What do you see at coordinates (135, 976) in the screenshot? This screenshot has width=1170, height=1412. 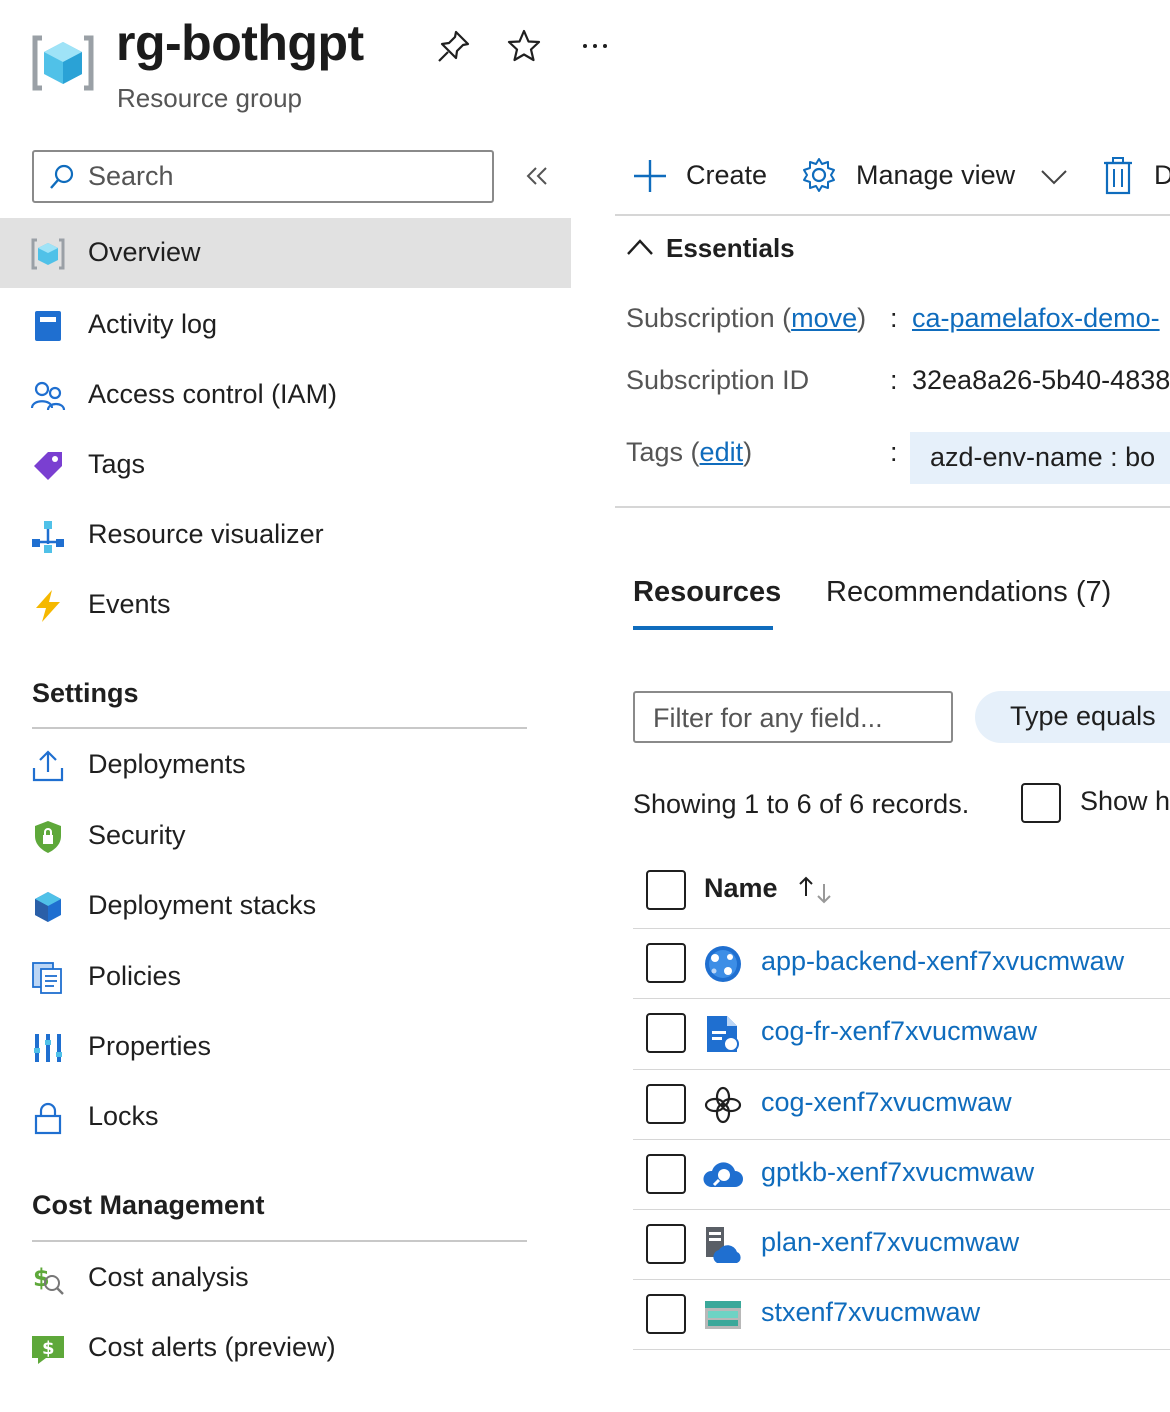 I see `sidebar-item-label: Policies` at bounding box center [135, 976].